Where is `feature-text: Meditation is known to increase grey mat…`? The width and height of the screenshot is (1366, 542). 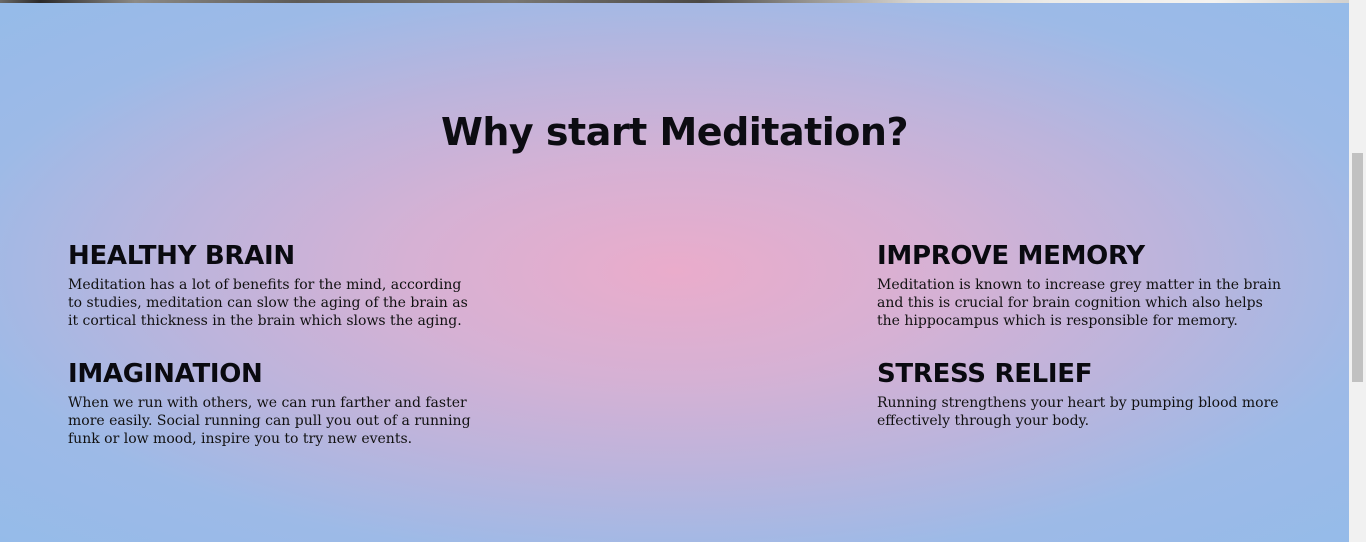
feature-text: Meditation is known to increase grey mat… is located at coordinates (1079, 303).